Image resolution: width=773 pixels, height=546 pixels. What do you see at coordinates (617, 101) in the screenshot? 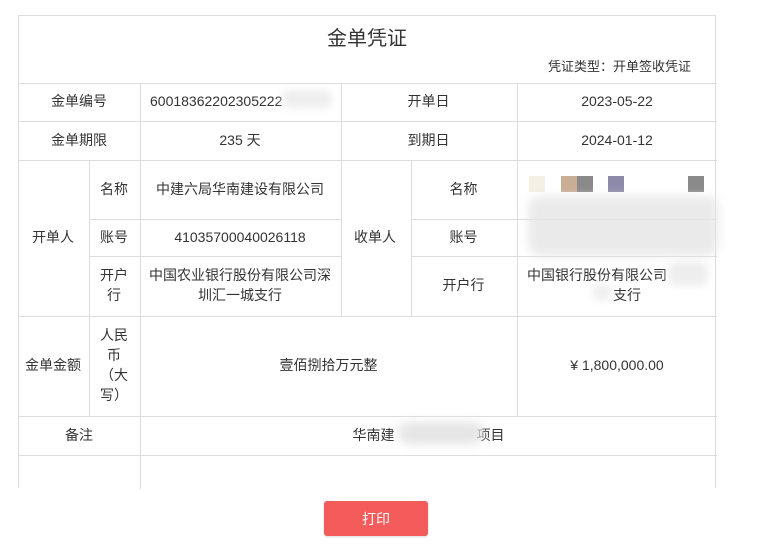
I see `value-issue-date: 2023-05-22` at bounding box center [617, 101].